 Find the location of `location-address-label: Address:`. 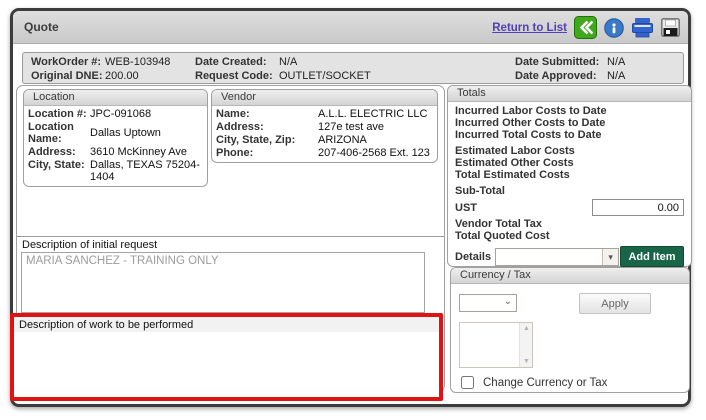

location-address-label: Address: is located at coordinates (52, 152).